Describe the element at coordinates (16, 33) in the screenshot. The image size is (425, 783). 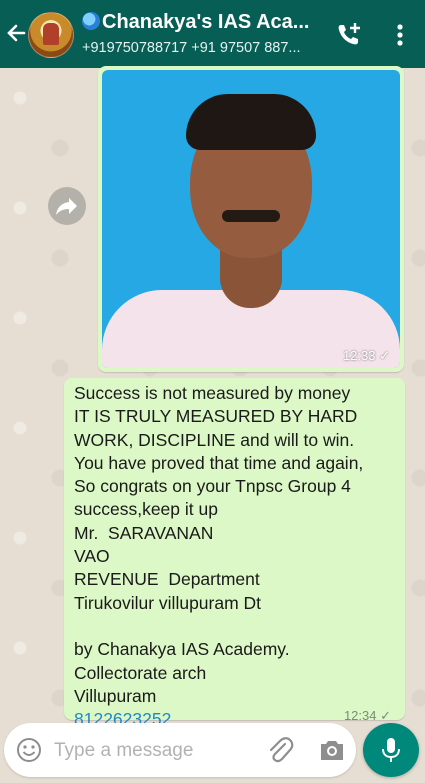
I see `back-arrow-icon` at that location.